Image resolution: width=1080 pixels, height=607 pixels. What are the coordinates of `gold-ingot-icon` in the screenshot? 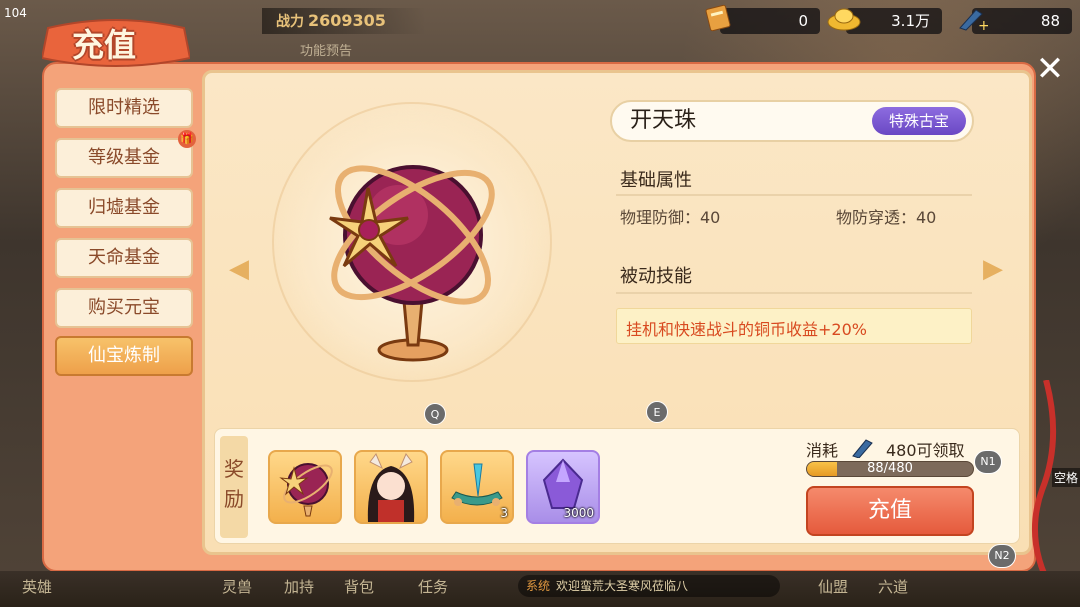 It's located at (843, 18).